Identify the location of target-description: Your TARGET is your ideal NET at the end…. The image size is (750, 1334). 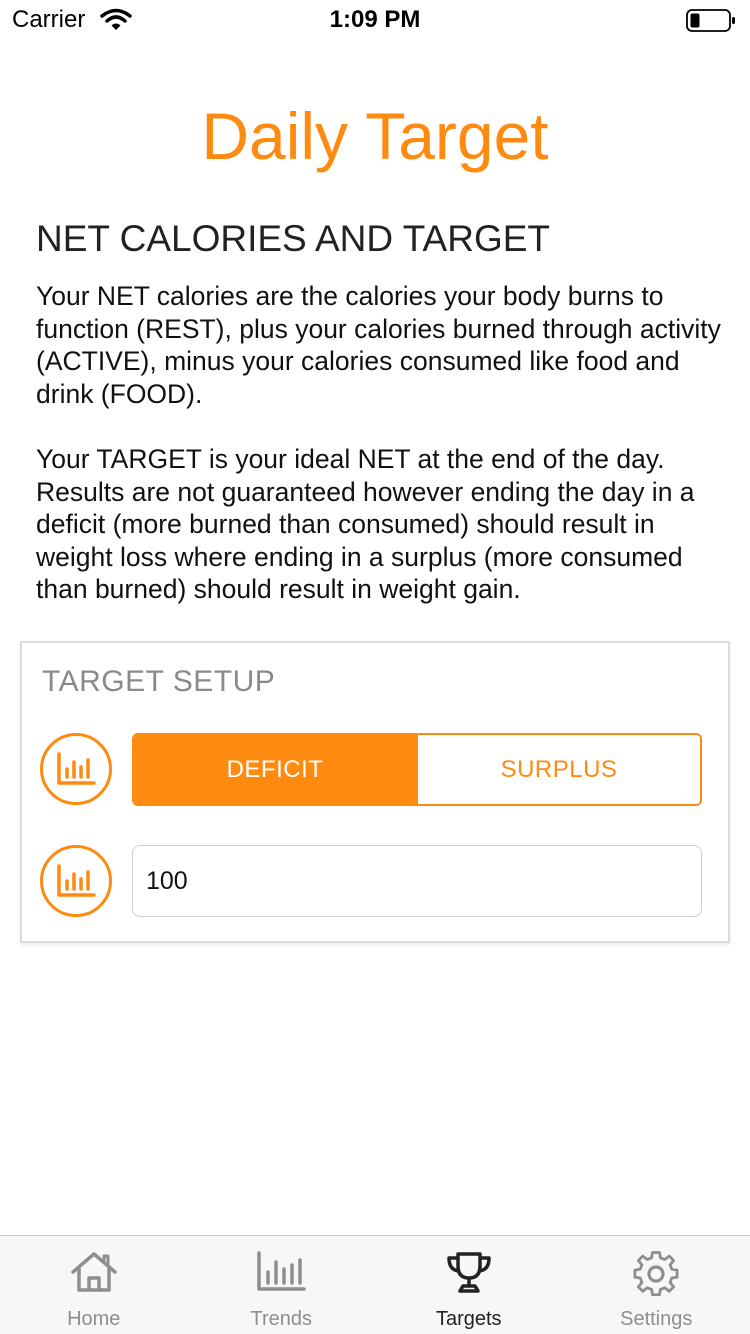
(365, 524).